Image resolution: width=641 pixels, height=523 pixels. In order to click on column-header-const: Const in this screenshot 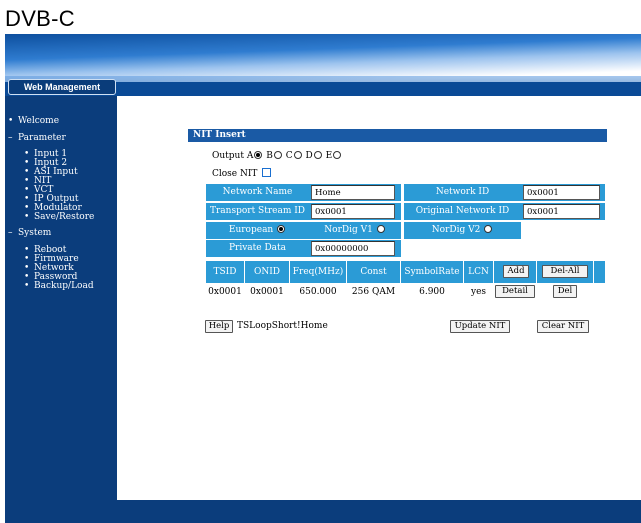, I will do `click(373, 272)`.